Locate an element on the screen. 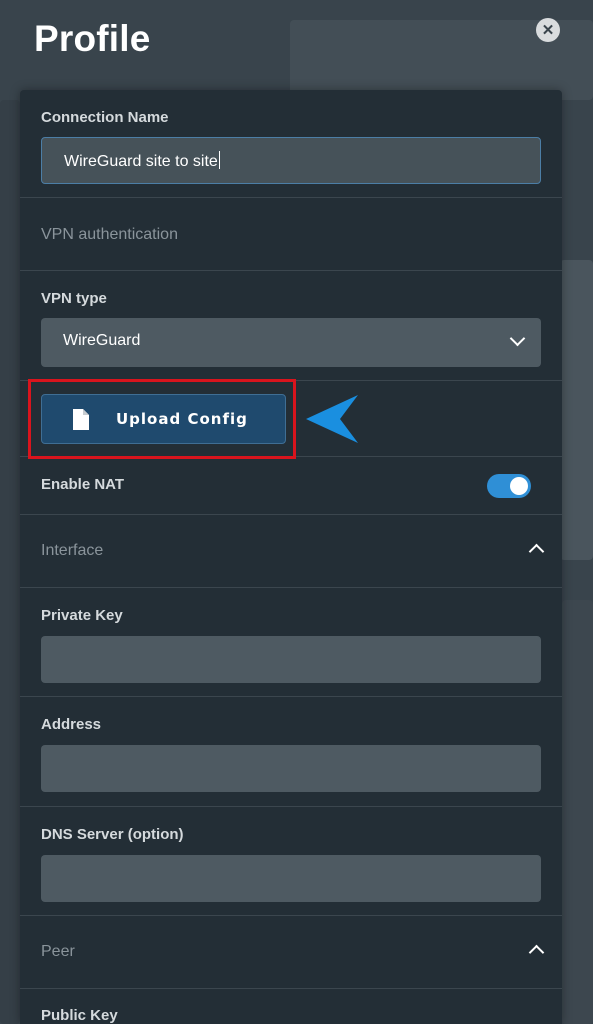 The height and width of the screenshot is (1024, 593). public-key-section: Public Key is located at coordinates (291, 1006).